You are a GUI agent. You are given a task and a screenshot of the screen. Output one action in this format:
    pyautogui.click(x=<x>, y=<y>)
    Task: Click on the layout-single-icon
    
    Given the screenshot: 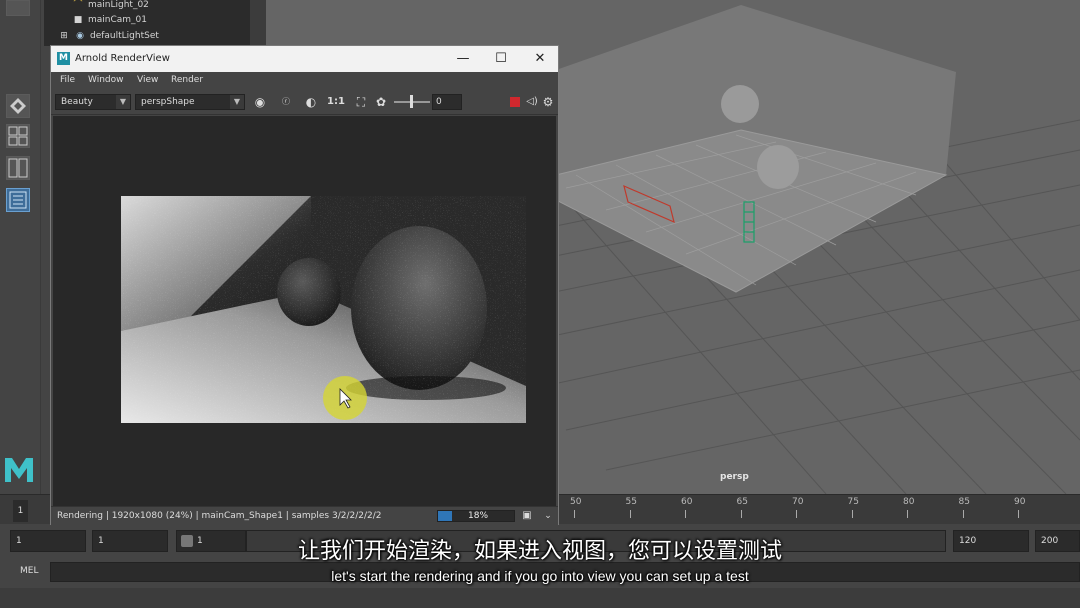 What is the action you would take?
    pyautogui.click(x=18, y=106)
    